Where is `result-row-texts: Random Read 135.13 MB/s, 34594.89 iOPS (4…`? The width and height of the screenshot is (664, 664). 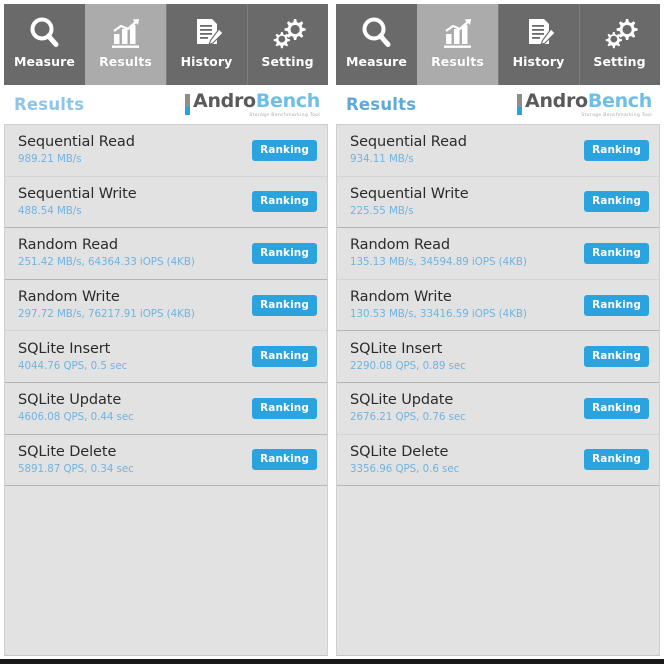 result-row-texts: Random Read 135.13 MB/s, 34594.89 iOPS (4… is located at coordinates (438, 253).